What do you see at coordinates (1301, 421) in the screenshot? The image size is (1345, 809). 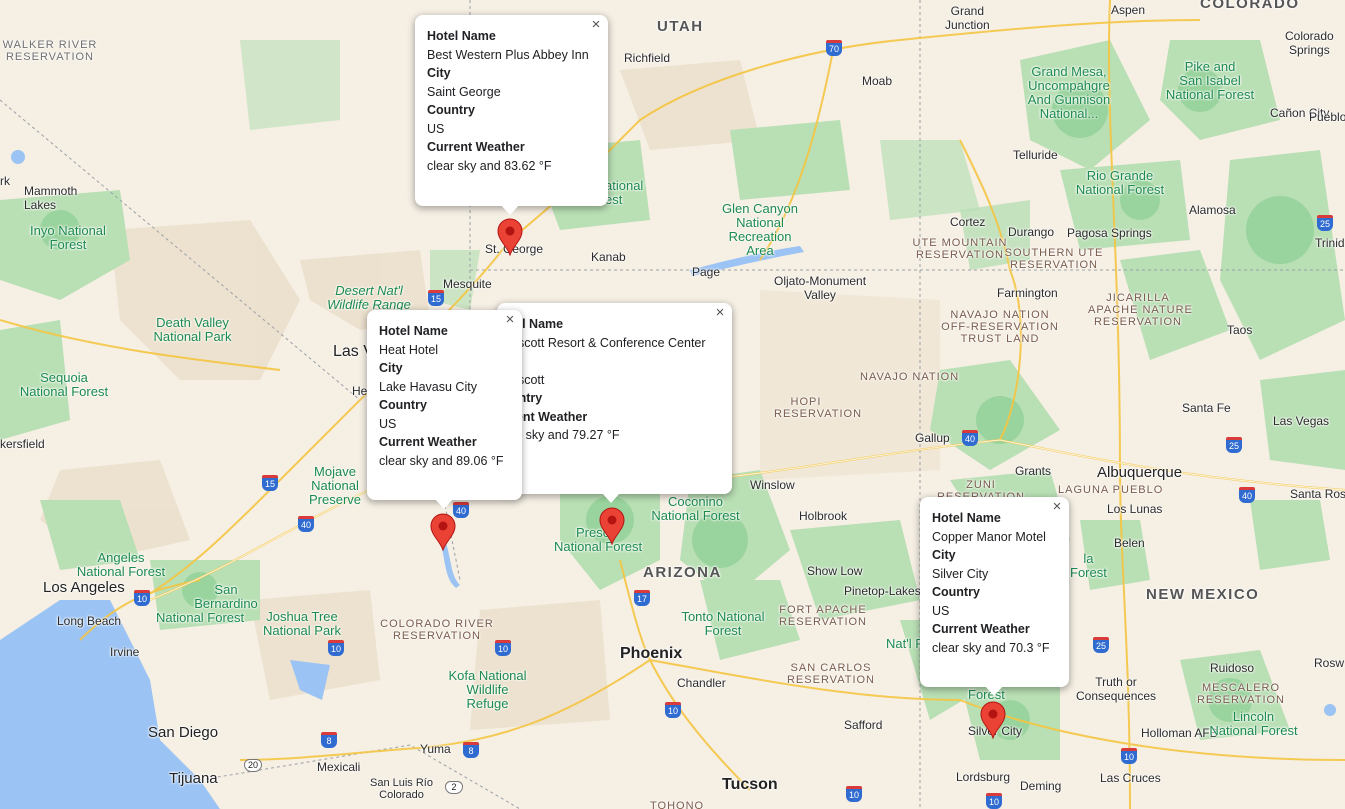 I see `city-label-las-vegas-nm: Las Vegas` at bounding box center [1301, 421].